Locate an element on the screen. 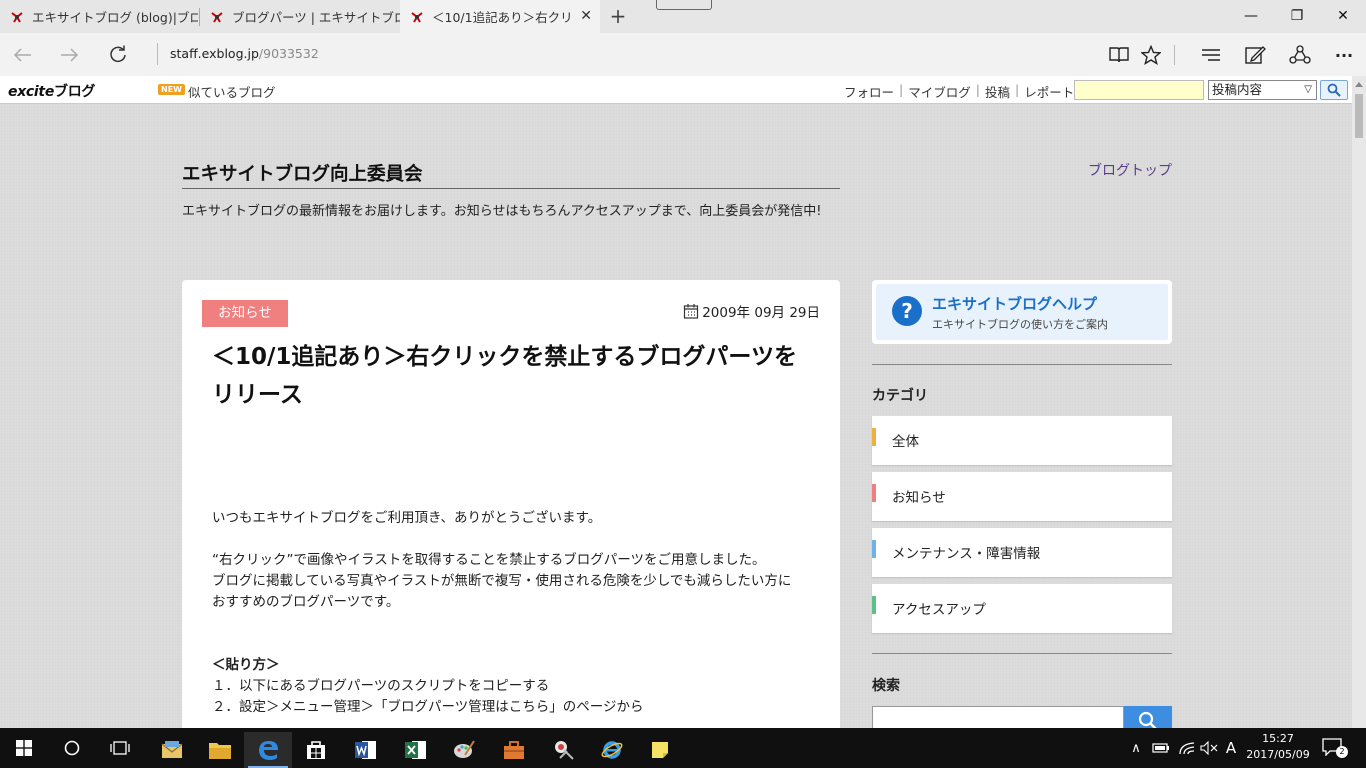  start-button is located at coordinates (24, 748).